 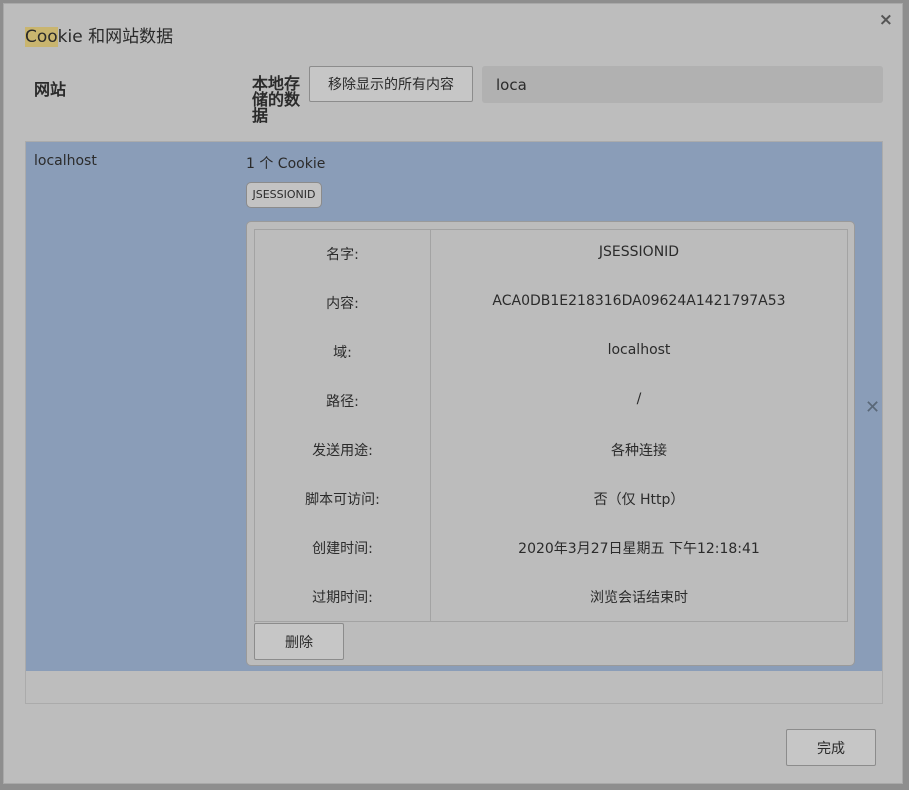 What do you see at coordinates (41, 37) in the screenshot?
I see `title-search-highlight: Coo` at bounding box center [41, 37].